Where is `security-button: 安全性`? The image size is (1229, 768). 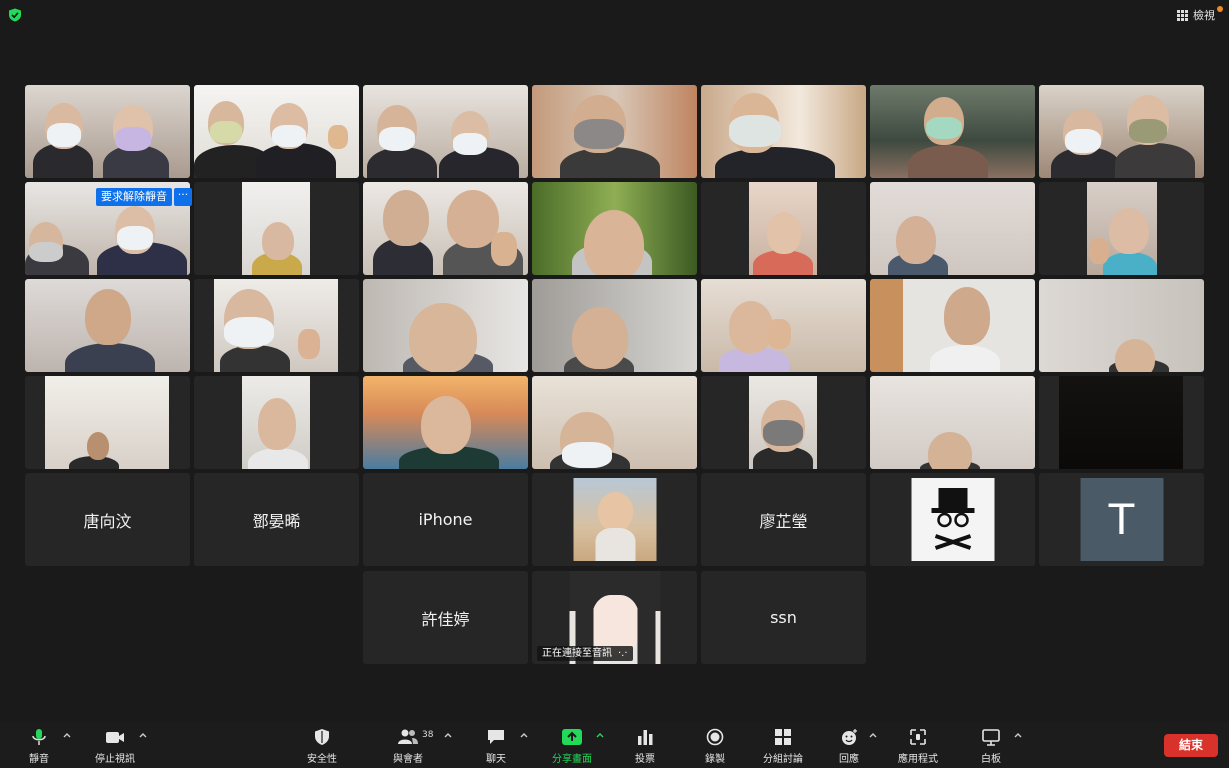 security-button: 安全性 is located at coordinates (322, 747).